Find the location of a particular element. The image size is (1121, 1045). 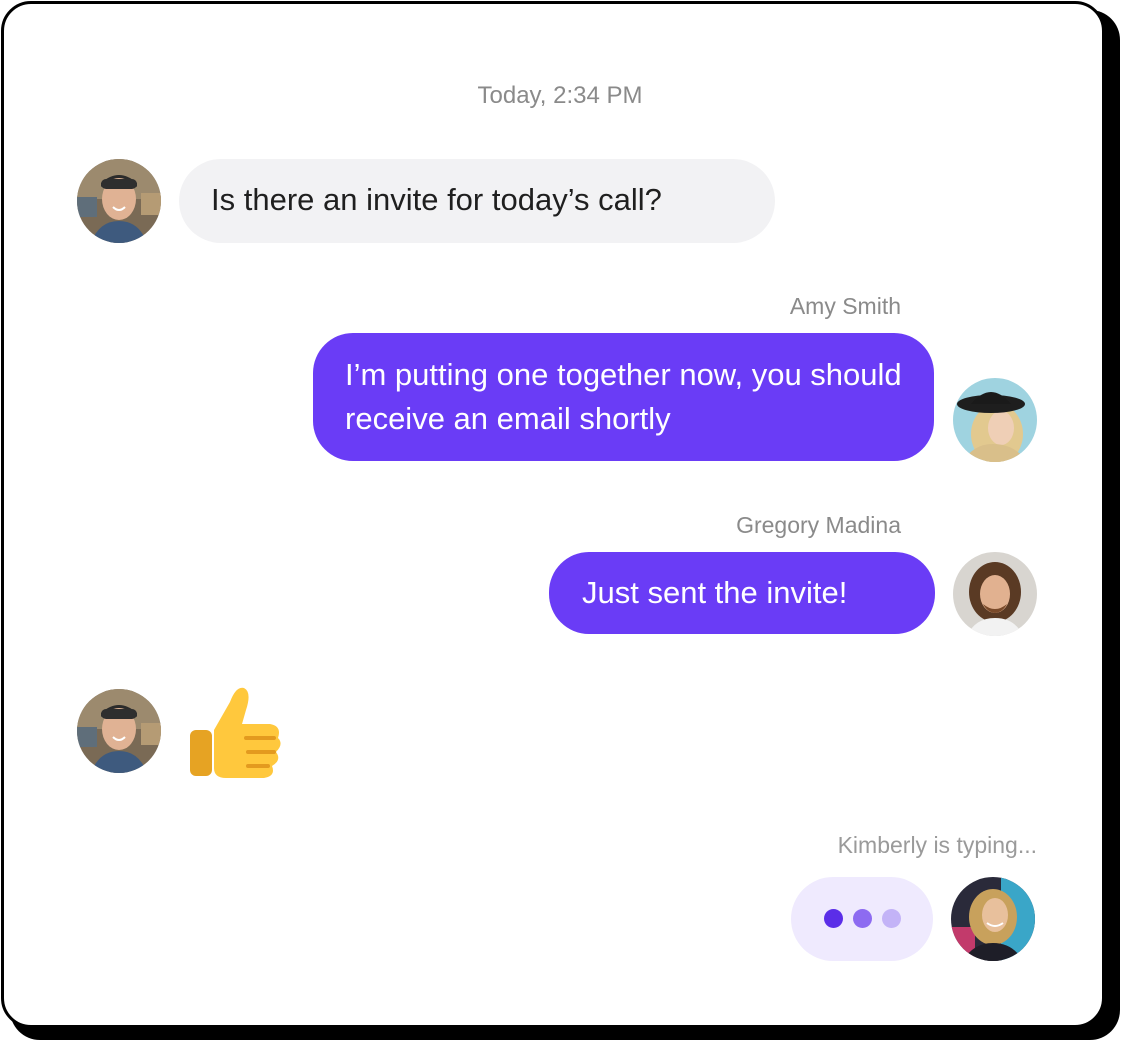

message-bubble-outgoing: Just sent the invite! is located at coordinates (742, 593).